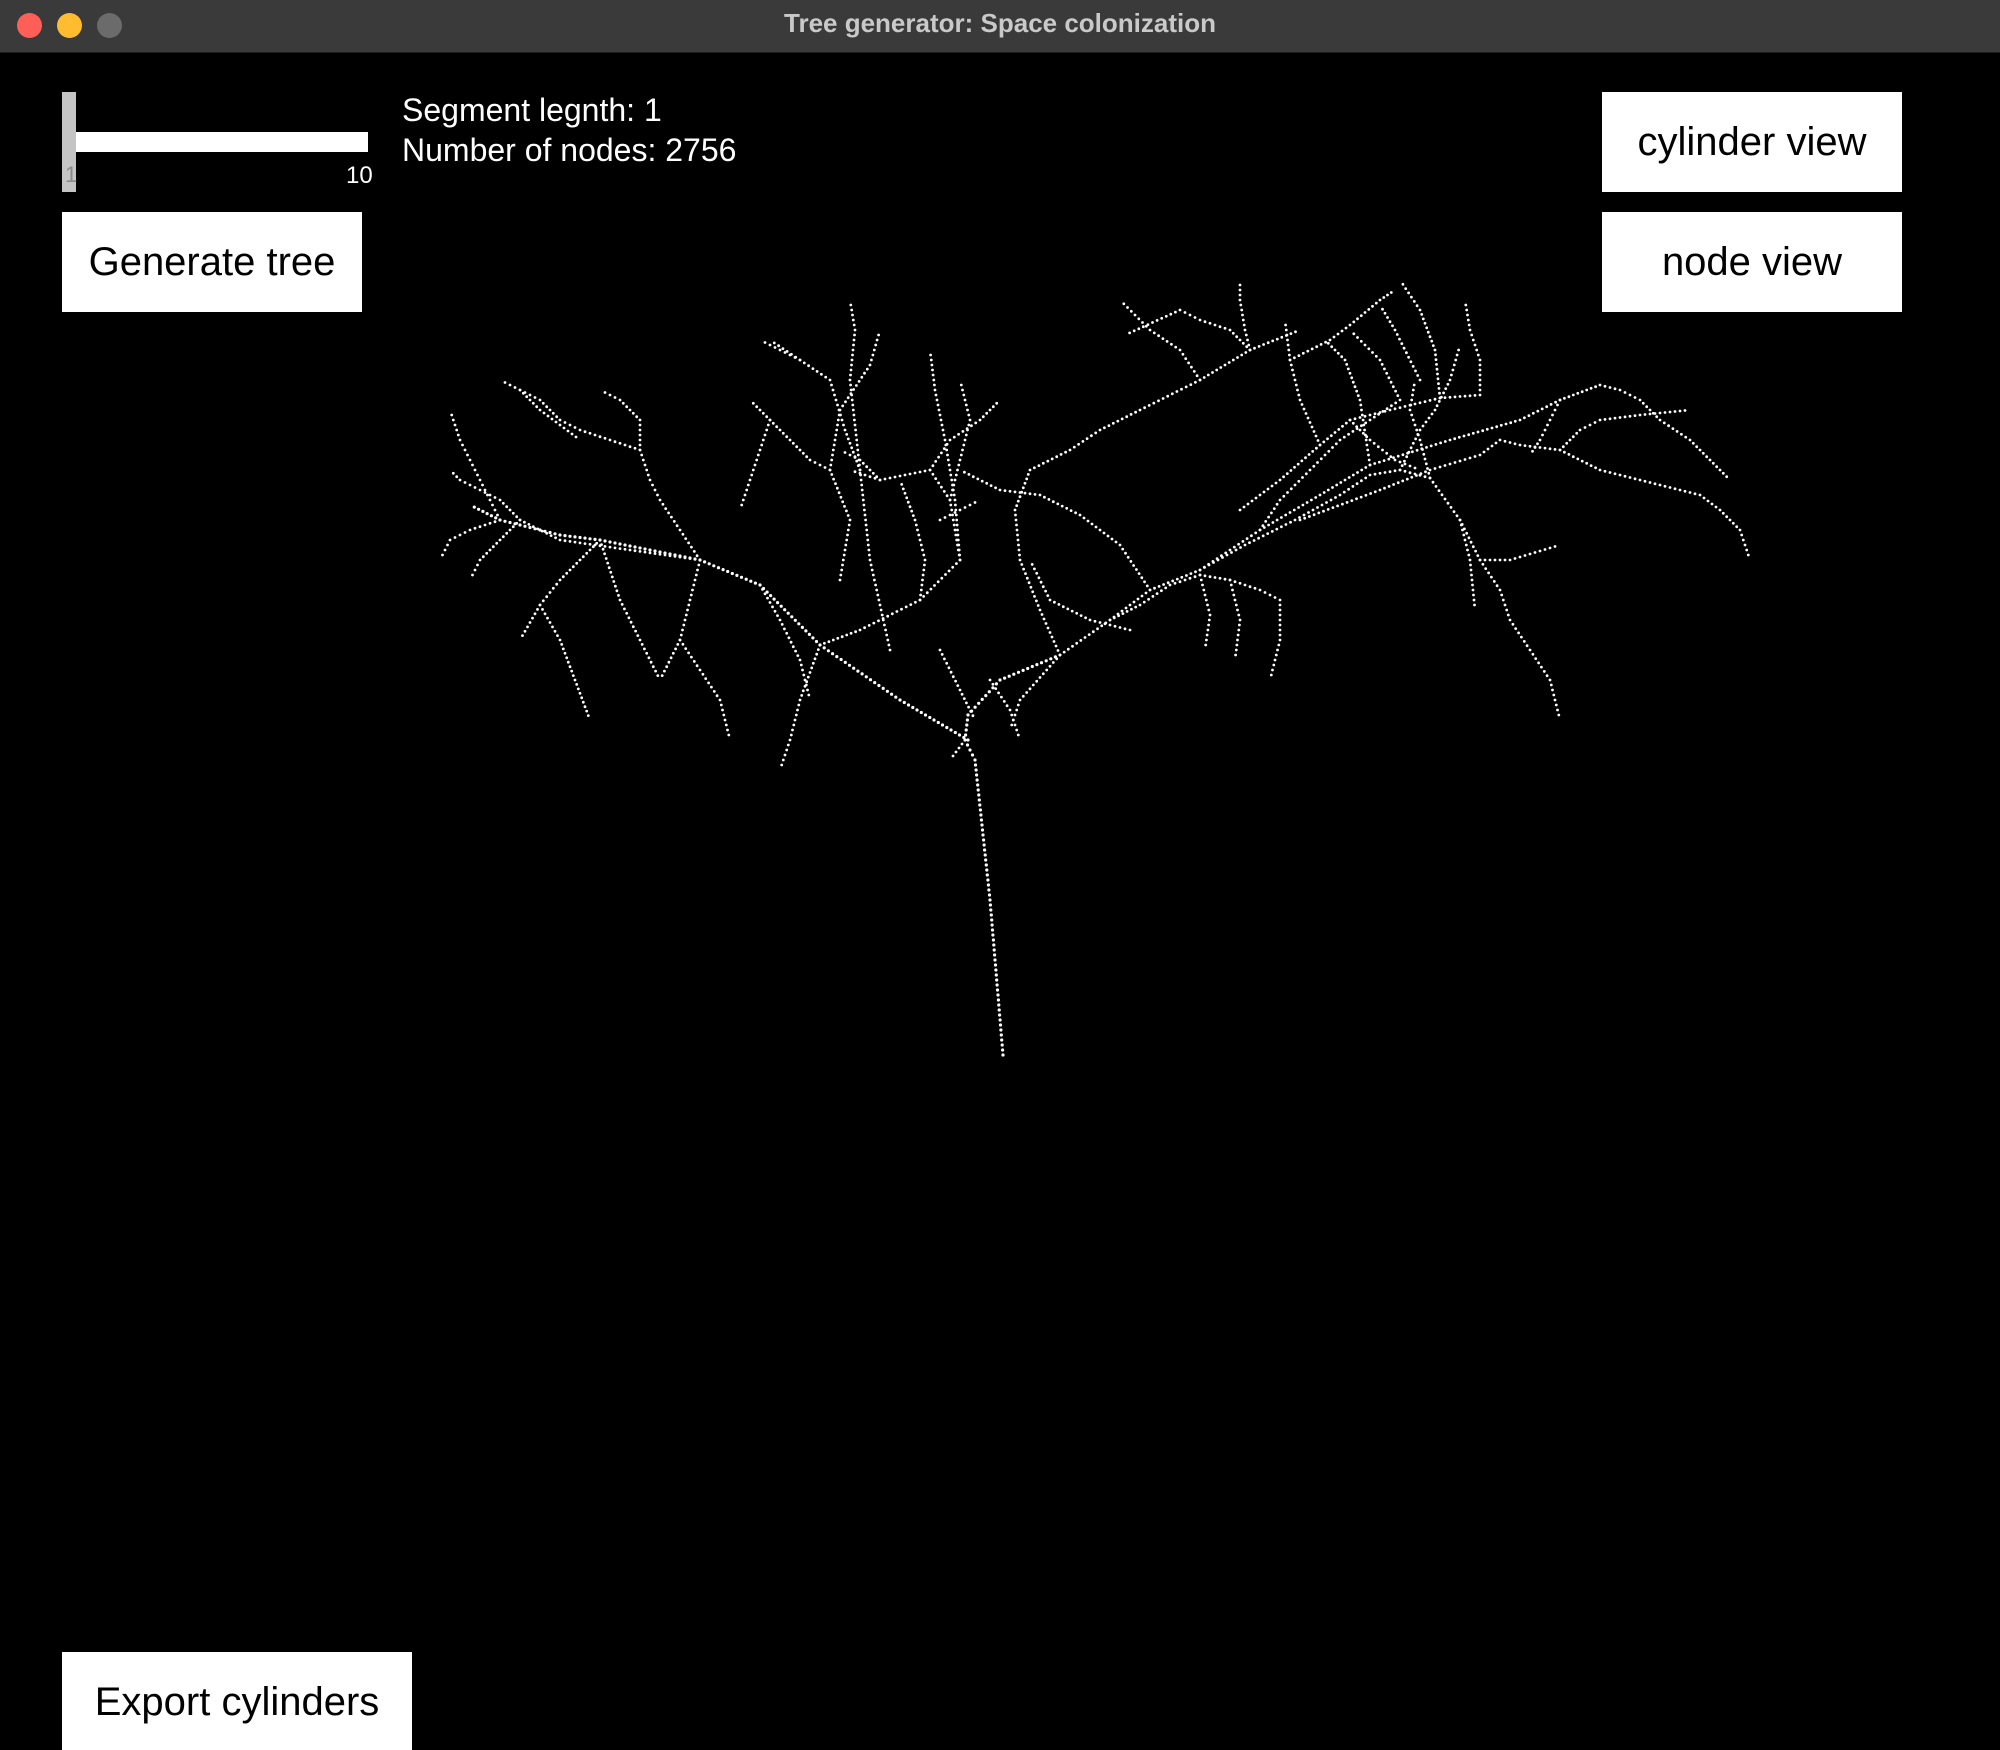 The width and height of the screenshot is (2000, 1750). What do you see at coordinates (237, 1701) in the screenshot?
I see `export-cylinders-button: Export cylinders` at bounding box center [237, 1701].